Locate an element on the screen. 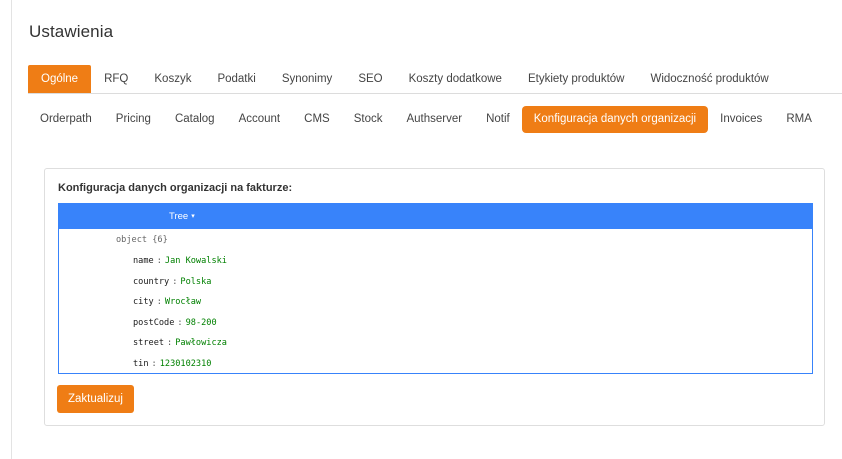 This screenshot has height=459, width=842. subtab-authserver: Authserver is located at coordinates (434, 119).